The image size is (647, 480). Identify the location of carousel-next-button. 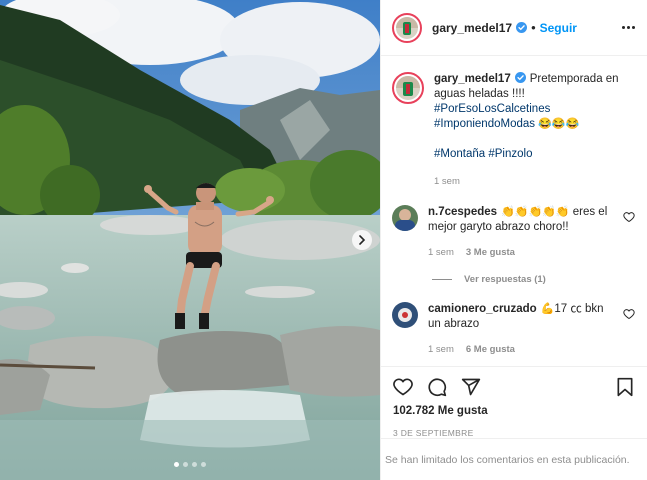
(362, 240).